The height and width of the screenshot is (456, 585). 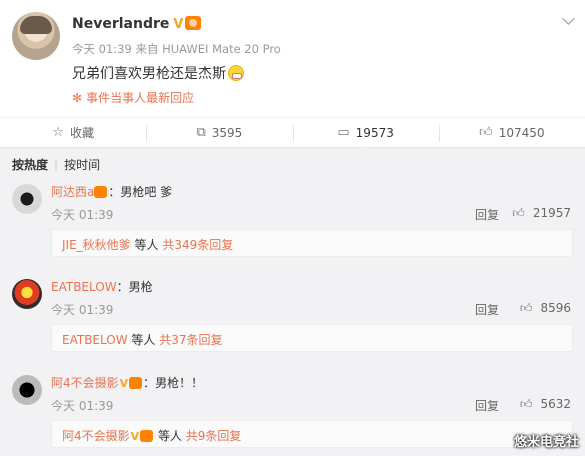 I want to click on comment-button: ▭ 19573, so click(x=365, y=135).